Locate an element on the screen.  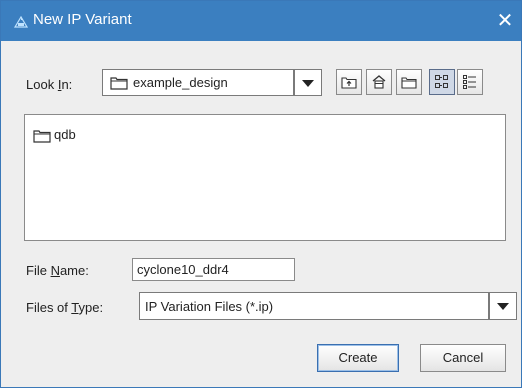
close-icon: ✕ is located at coordinates (505, 20).